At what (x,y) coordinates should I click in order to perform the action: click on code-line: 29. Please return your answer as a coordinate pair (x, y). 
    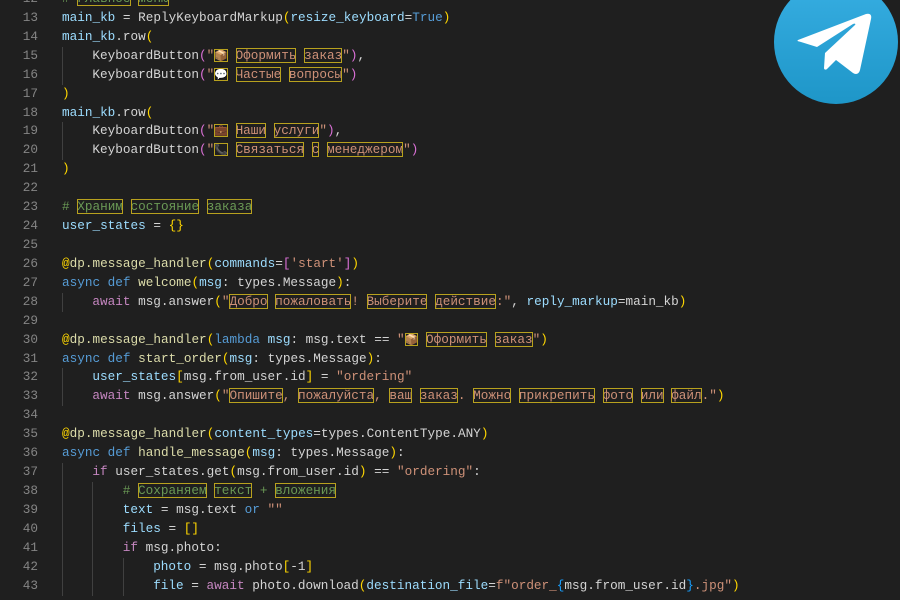
    Looking at the image, I should click on (450, 321).